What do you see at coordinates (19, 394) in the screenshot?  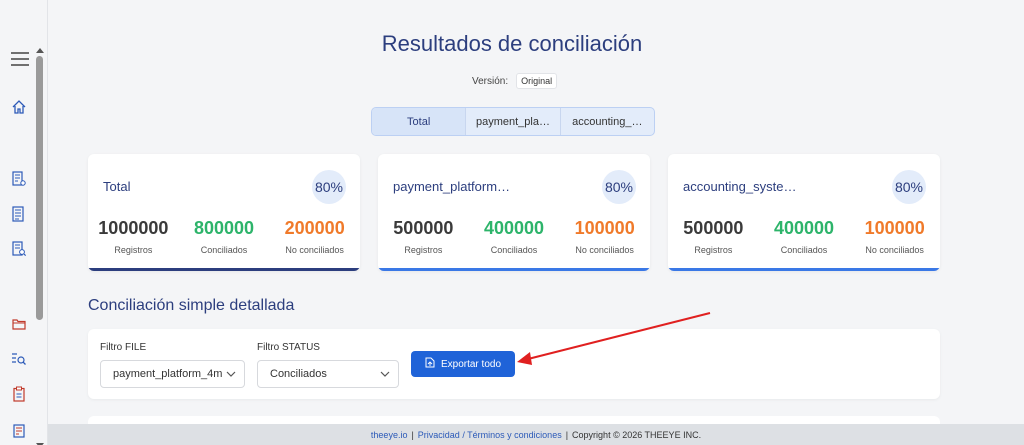 I see `clipboard-icon` at bounding box center [19, 394].